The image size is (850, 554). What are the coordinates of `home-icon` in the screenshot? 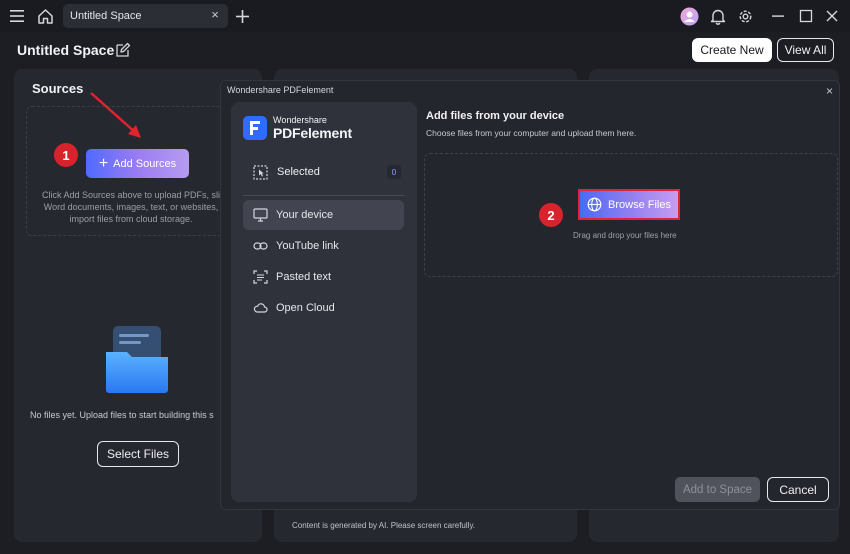 It's located at (45, 16).